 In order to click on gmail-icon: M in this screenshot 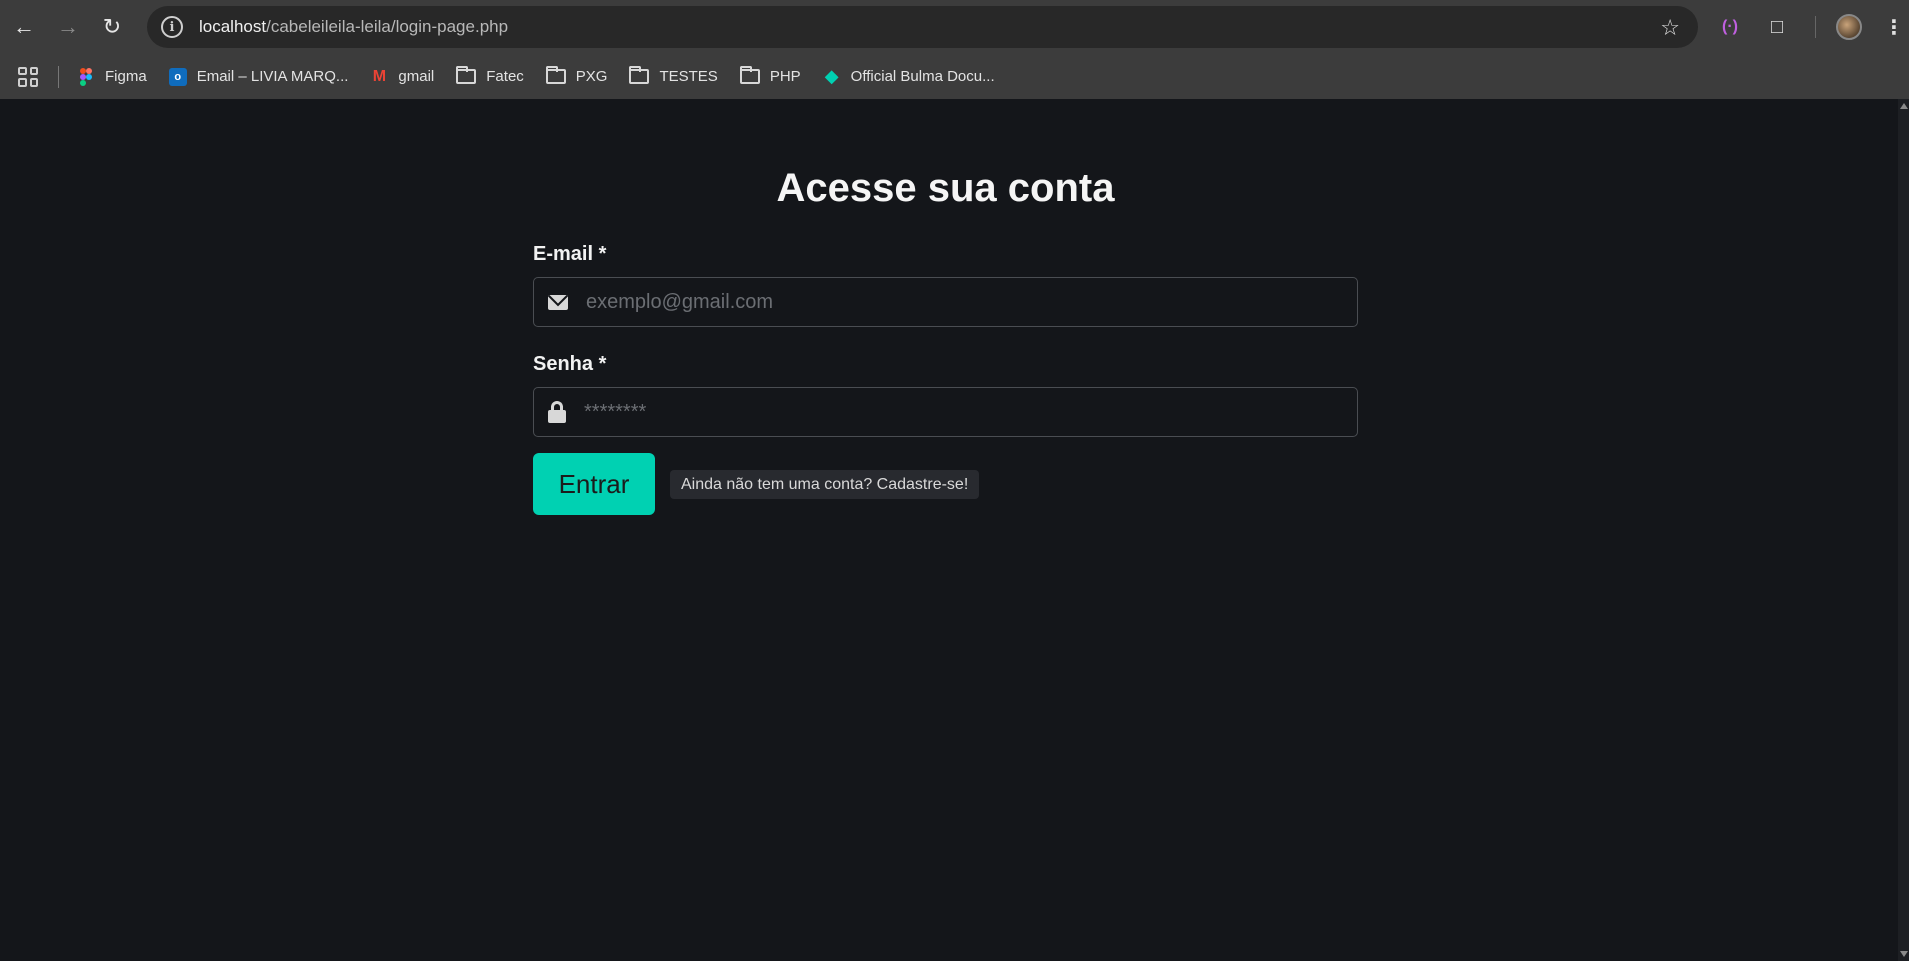, I will do `click(379, 76)`.